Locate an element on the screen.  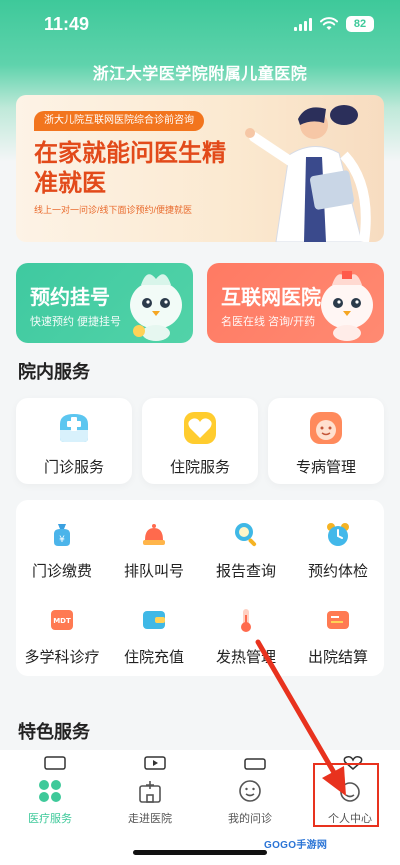
disease-management-icon is located at coordinates (326, 428).